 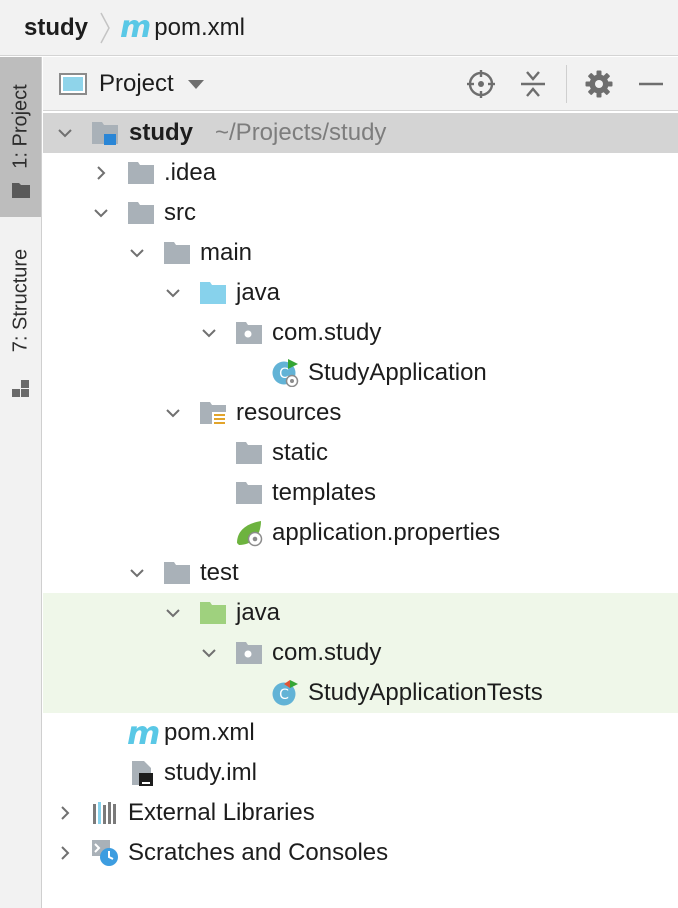 I want to click on tree-item-label: resources, so click(x=289, y=412).